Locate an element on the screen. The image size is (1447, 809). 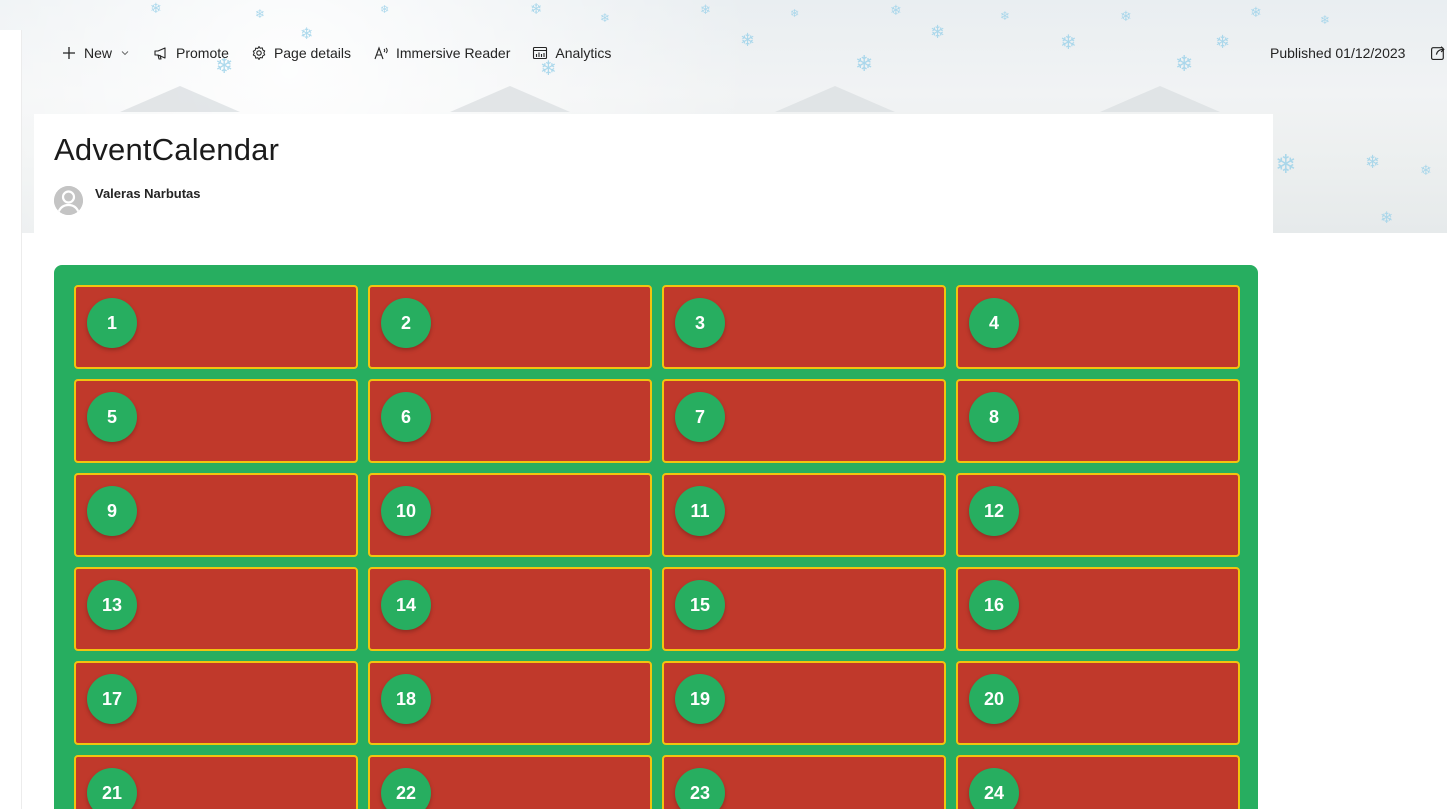
calendar-door: 6 is located at coordinates (510, 421).